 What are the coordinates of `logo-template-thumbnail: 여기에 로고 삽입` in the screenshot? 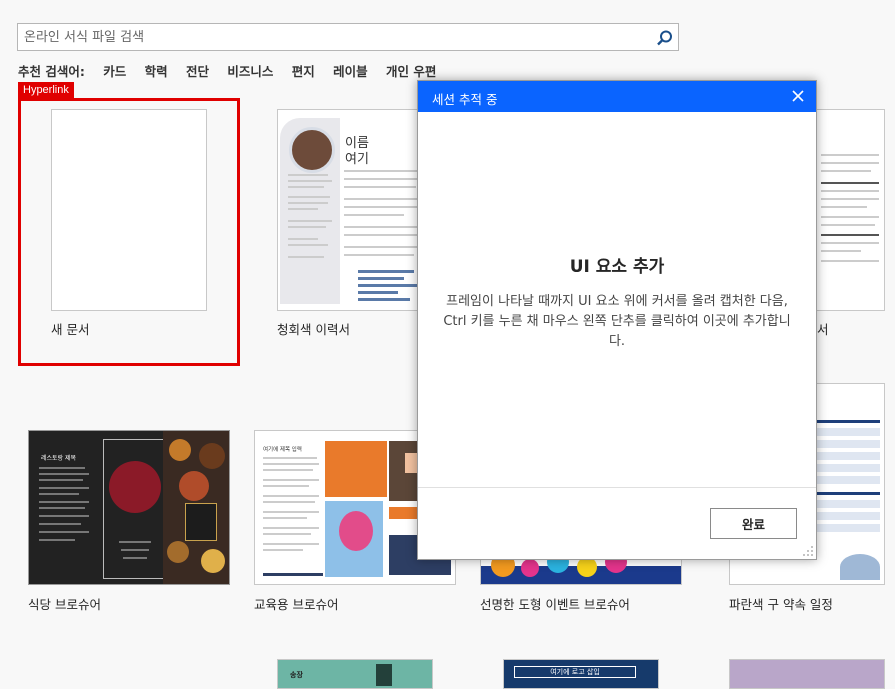 It's located at (581, 674).